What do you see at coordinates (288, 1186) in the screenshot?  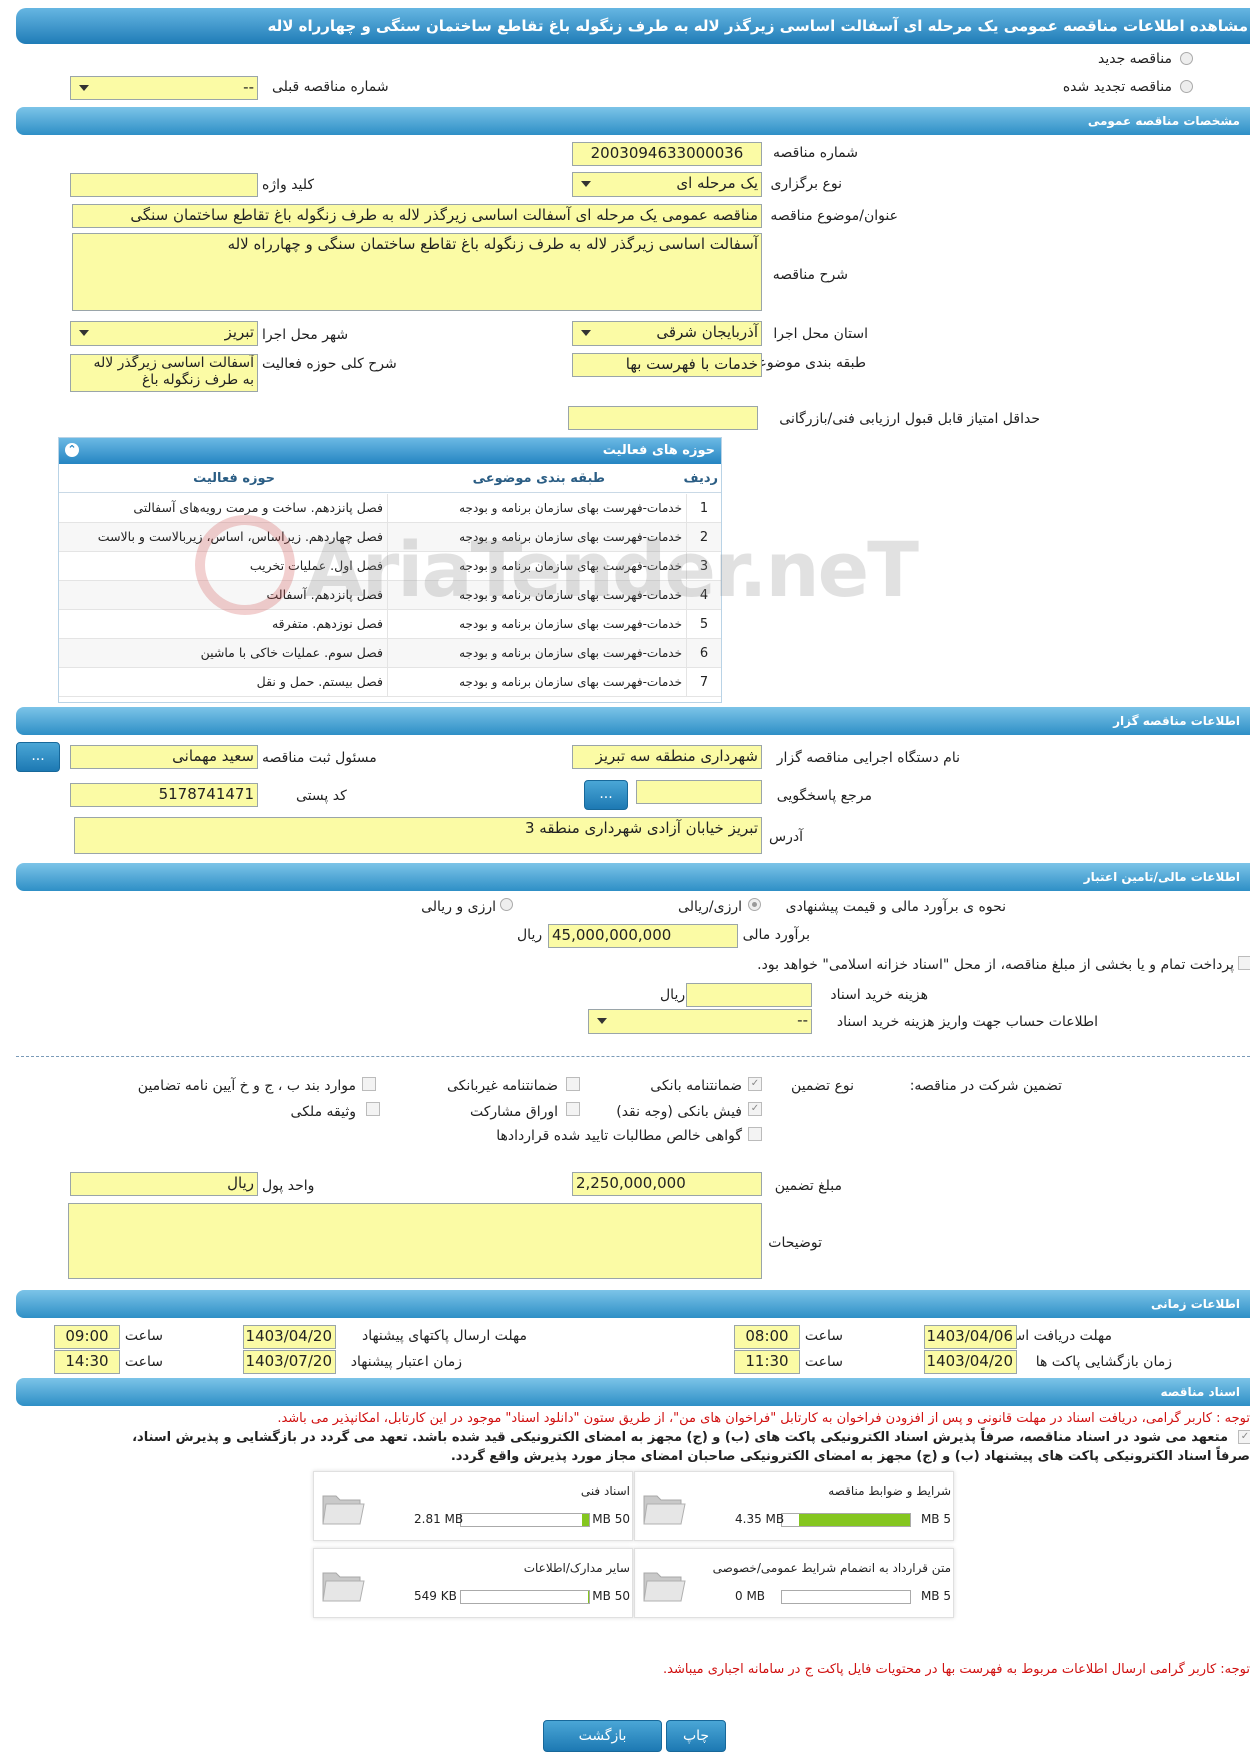 I see `currency-label: واحد پول` at bounding box center [288, 1186].